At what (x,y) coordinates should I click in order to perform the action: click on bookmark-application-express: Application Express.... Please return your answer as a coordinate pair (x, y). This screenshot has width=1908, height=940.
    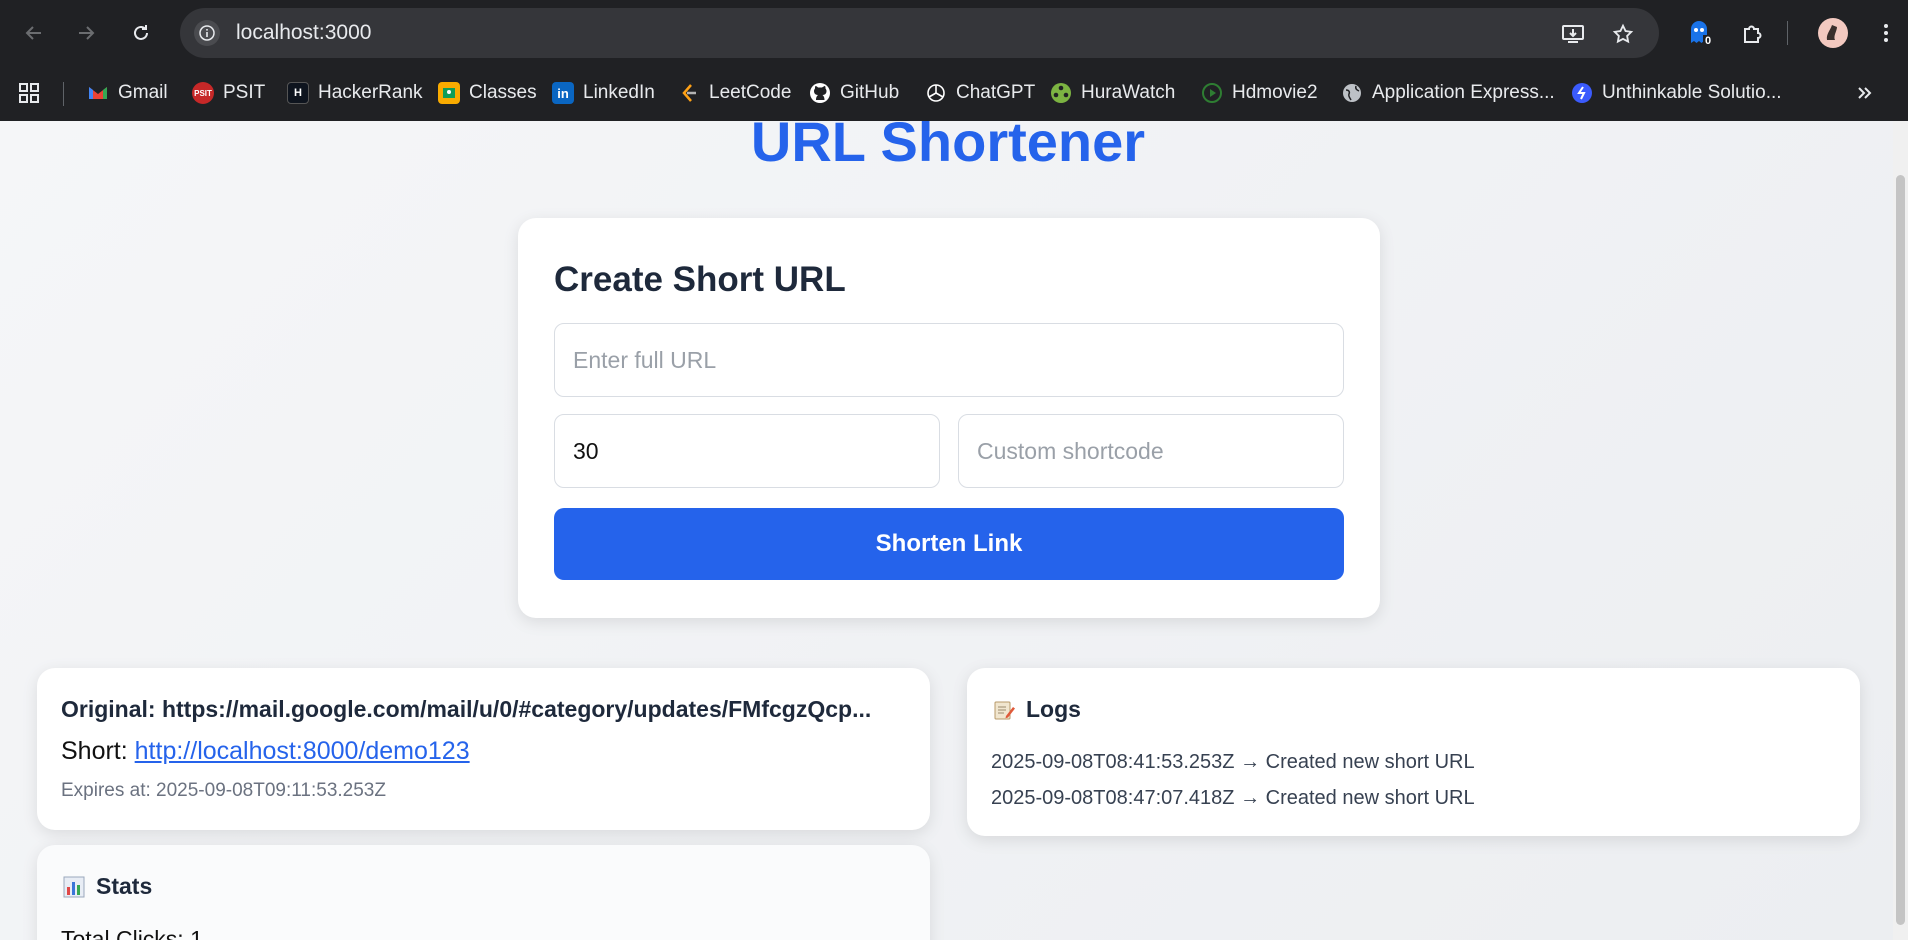
    Looking at the image, I should click on (1448, 93).